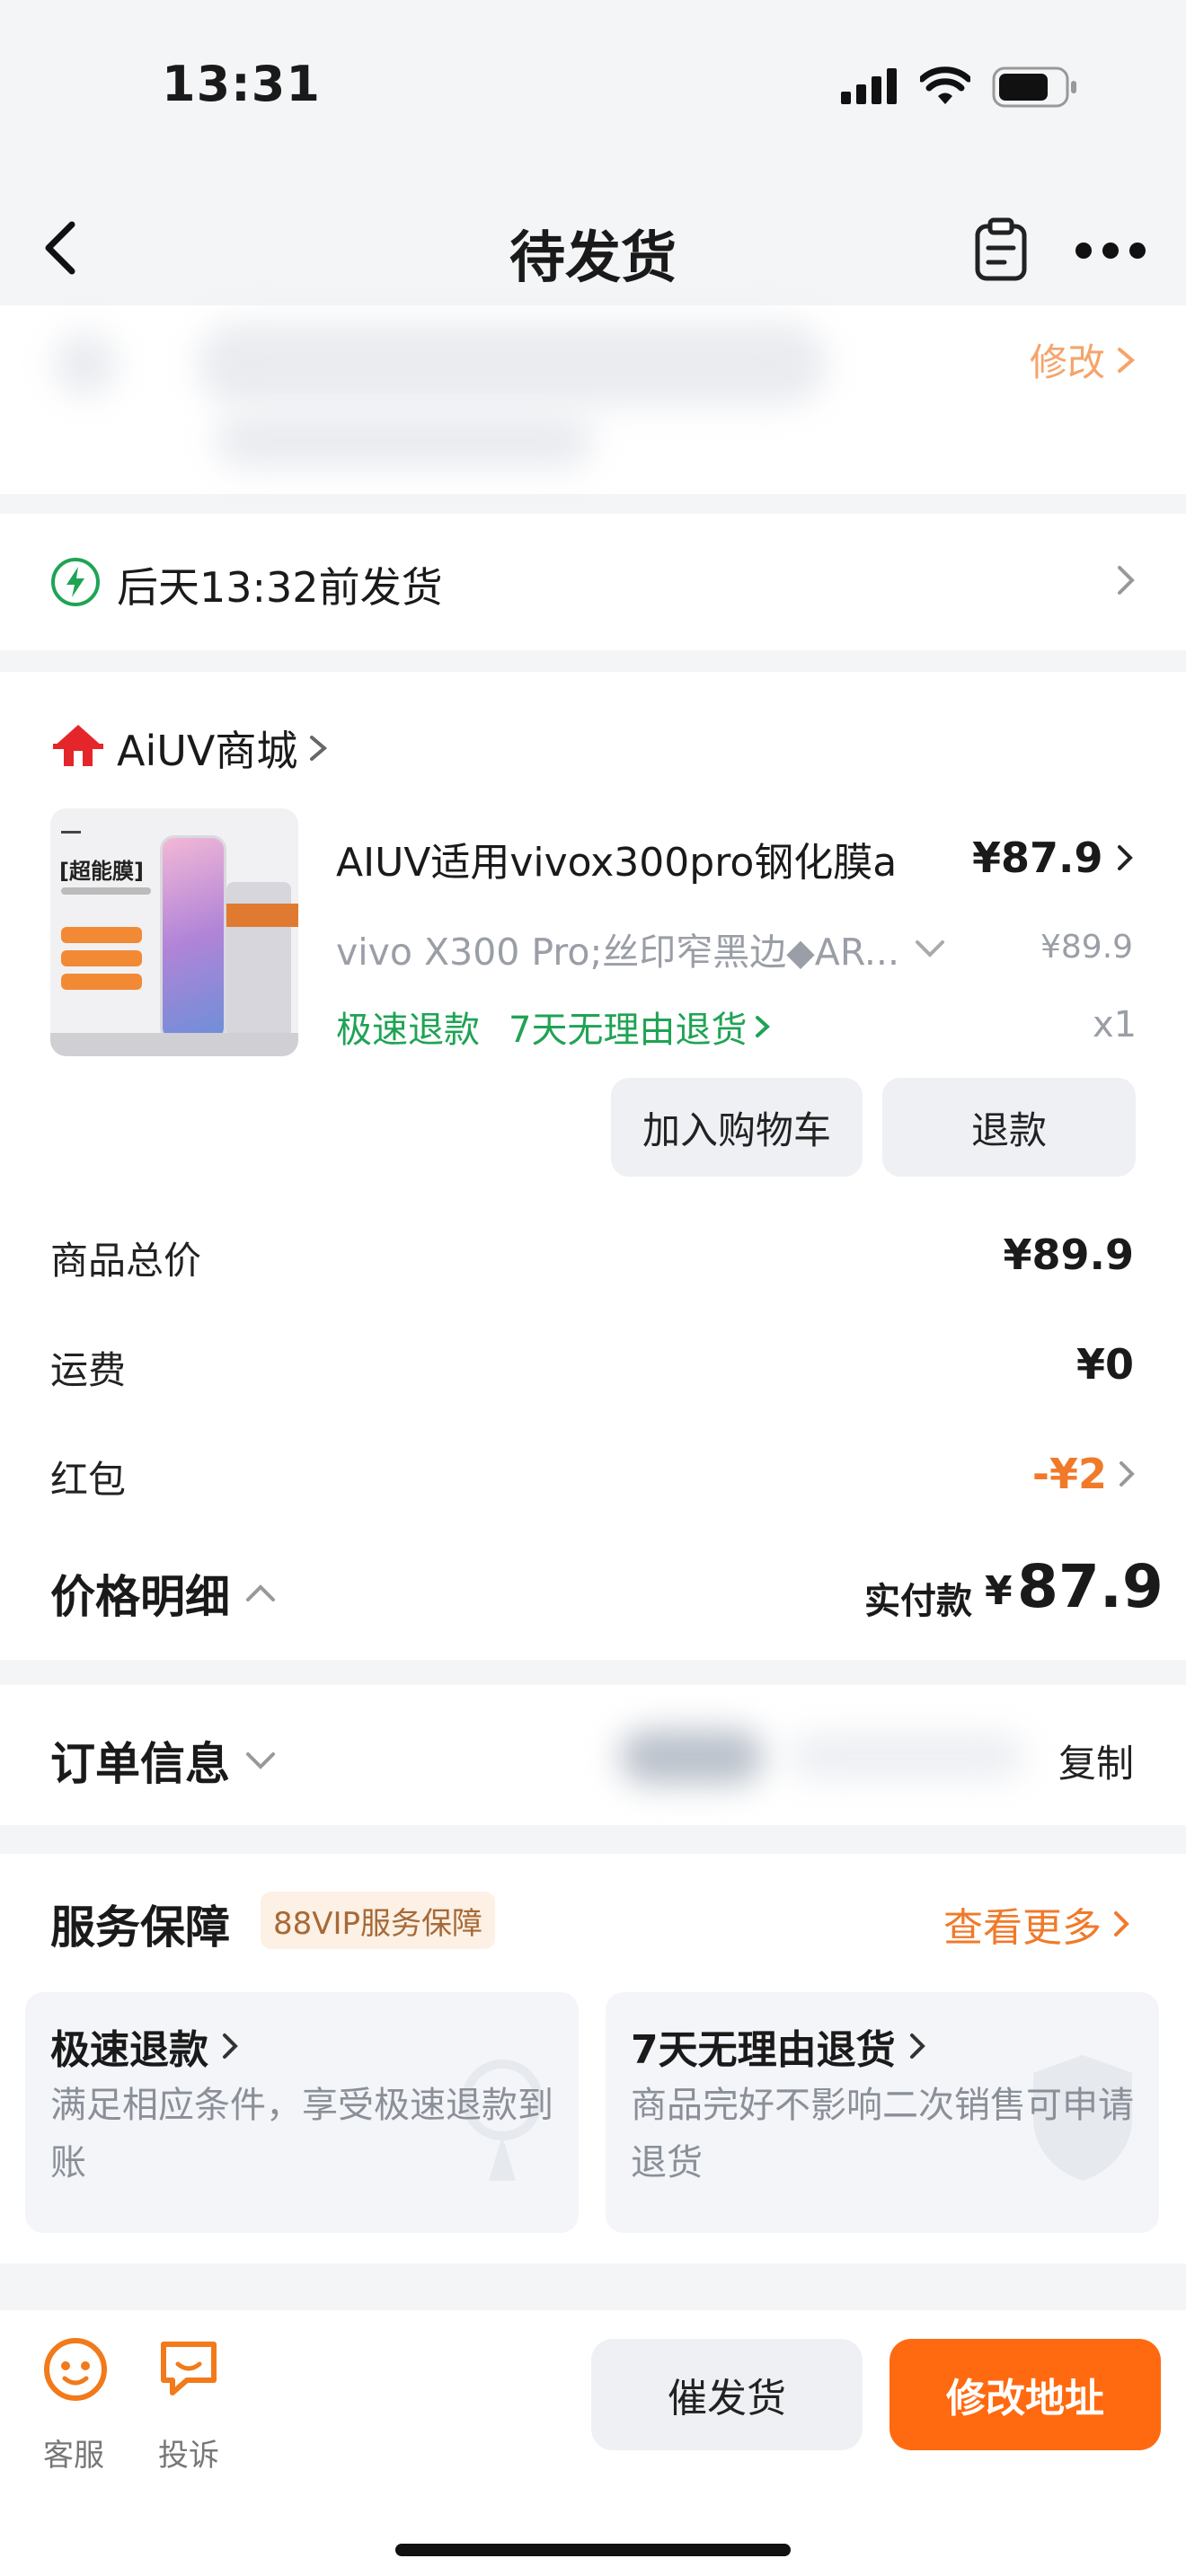 This screenshot has height=2576, width=1186. I want to click on product-original-price: ¥89.9, so click(1087, 947).